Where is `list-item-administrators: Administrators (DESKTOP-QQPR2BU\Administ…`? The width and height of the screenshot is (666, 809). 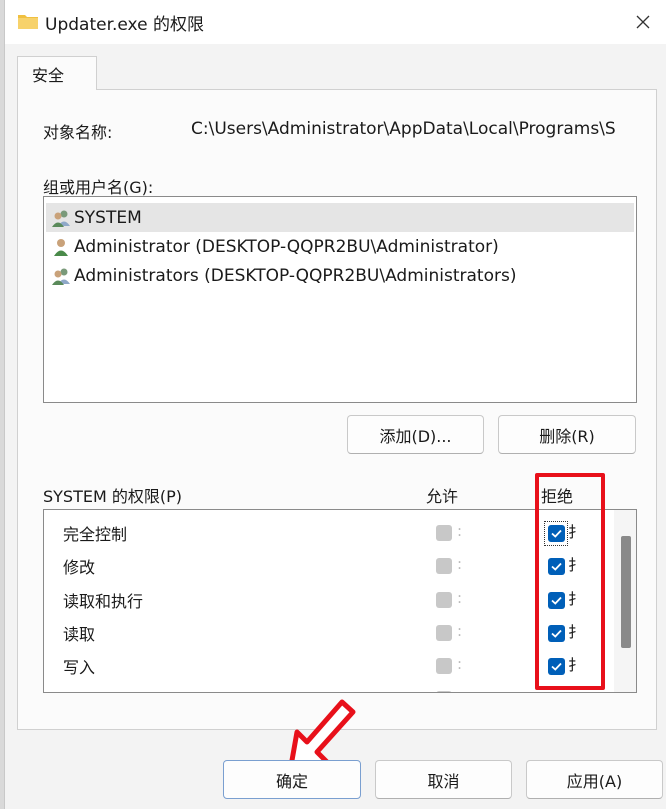
list-item-administrators: Administrators (DESKTOP-QQPR2BU\Administ… is located at coordinates (340, 275).